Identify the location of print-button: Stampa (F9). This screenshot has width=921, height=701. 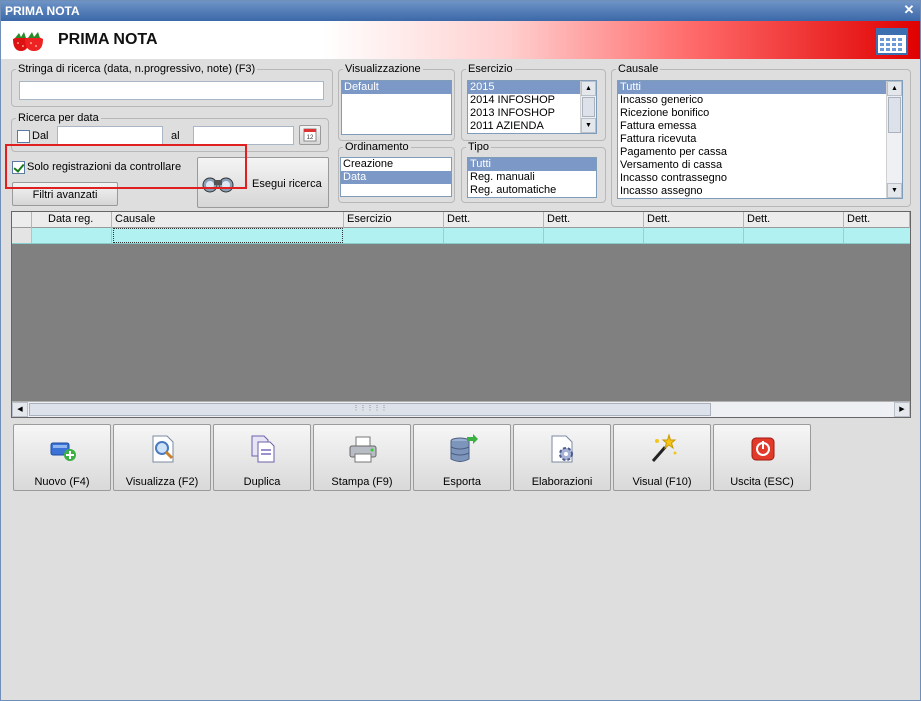
(362, 457).